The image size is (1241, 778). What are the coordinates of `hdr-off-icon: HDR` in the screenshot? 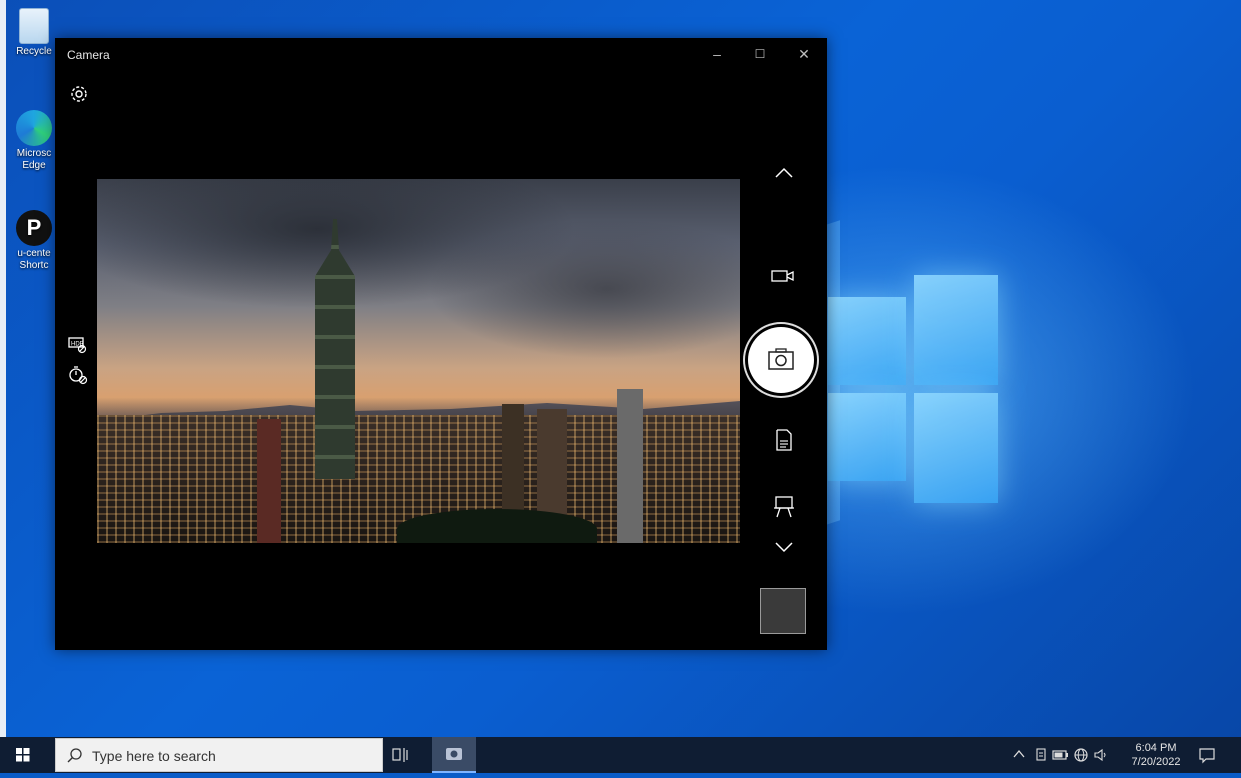 It's located at (78, 345).